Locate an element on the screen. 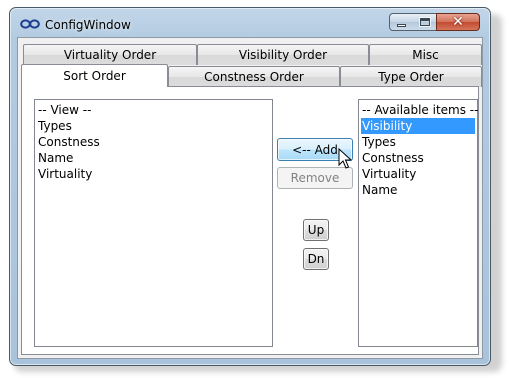  up-button-label: Up is located at coordinates (316, 230).